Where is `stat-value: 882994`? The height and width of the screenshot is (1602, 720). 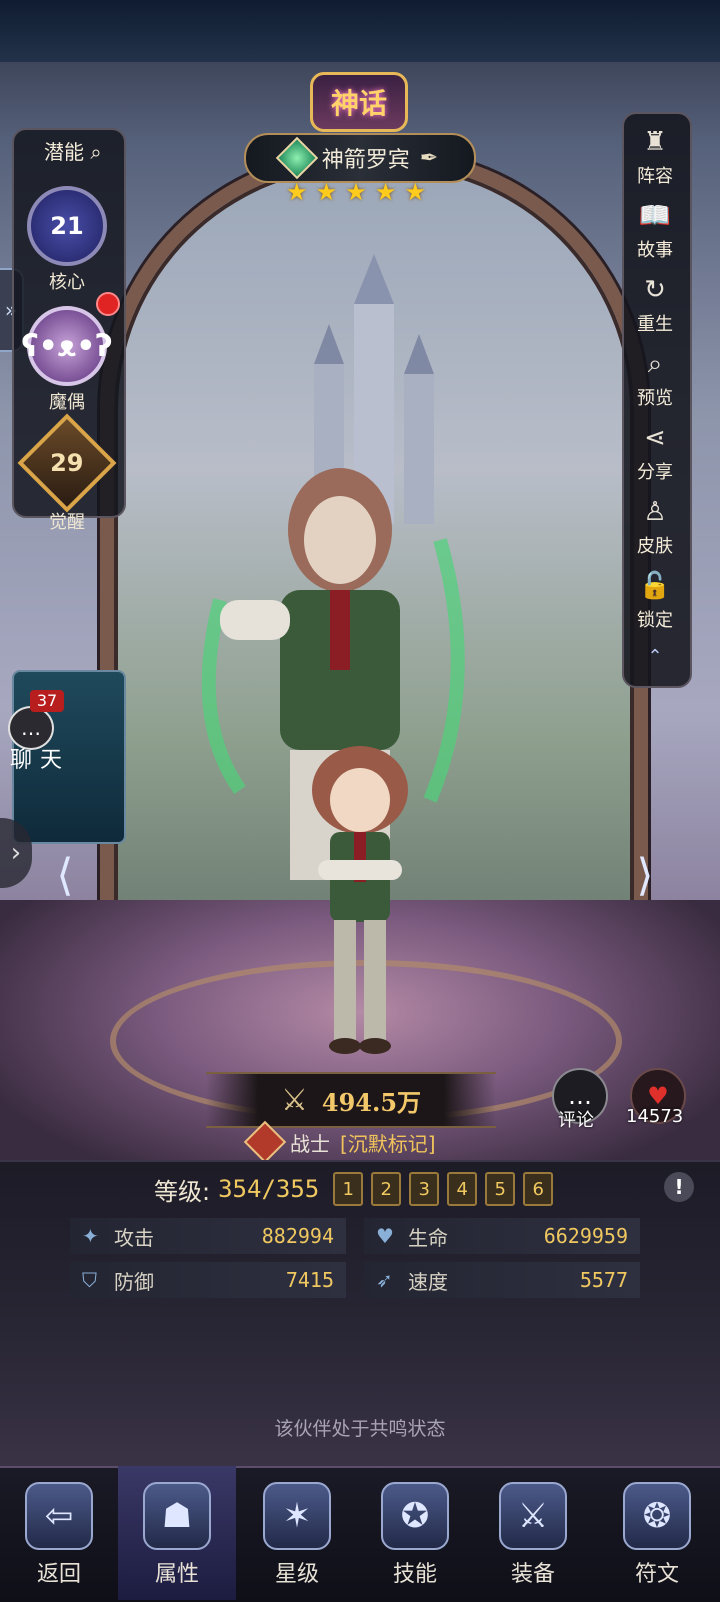 stat-value: 882994 is located at coordinates (297, 1236).